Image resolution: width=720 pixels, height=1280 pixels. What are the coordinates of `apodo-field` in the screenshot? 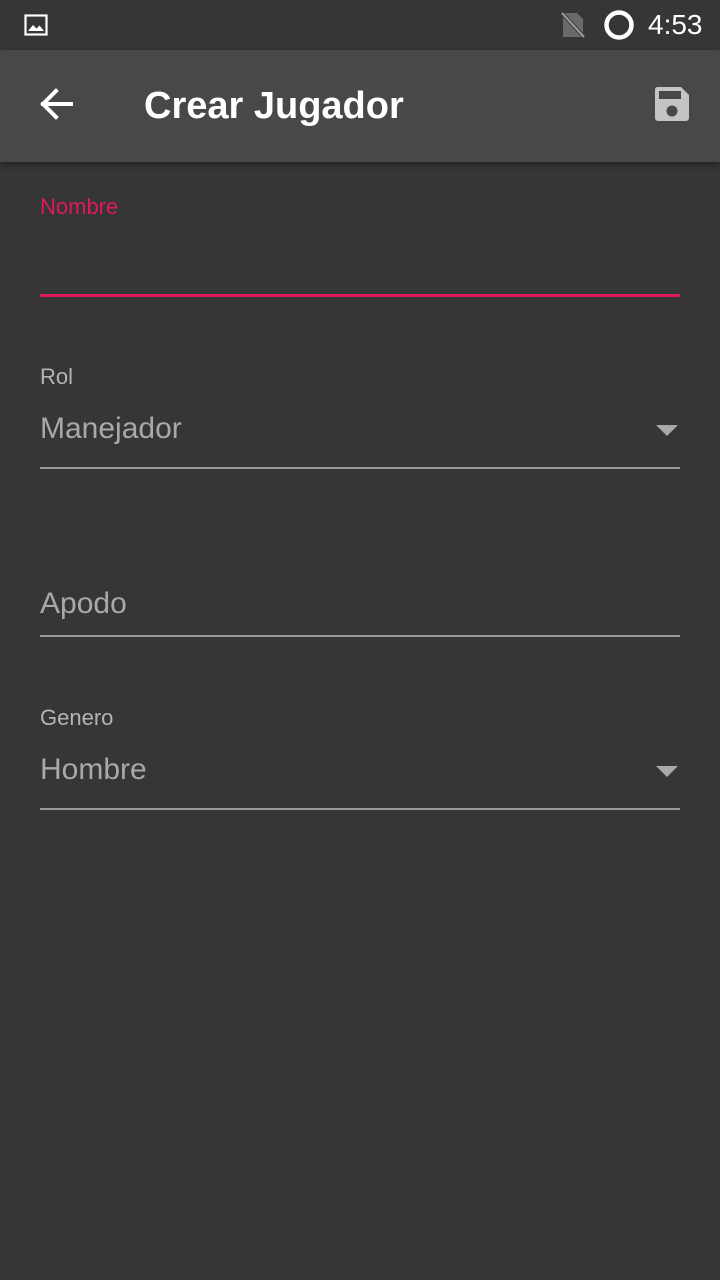 It's located at (360, 605).